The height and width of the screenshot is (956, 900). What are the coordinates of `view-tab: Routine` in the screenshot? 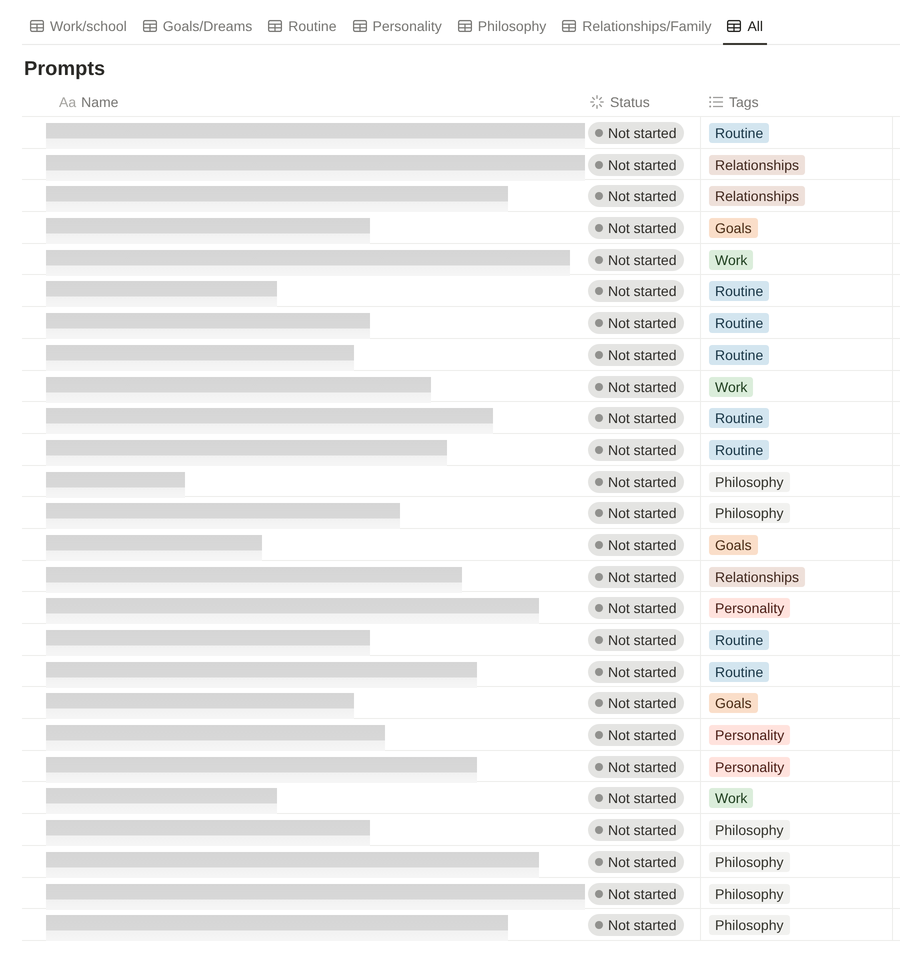 It's located at (302, 27).